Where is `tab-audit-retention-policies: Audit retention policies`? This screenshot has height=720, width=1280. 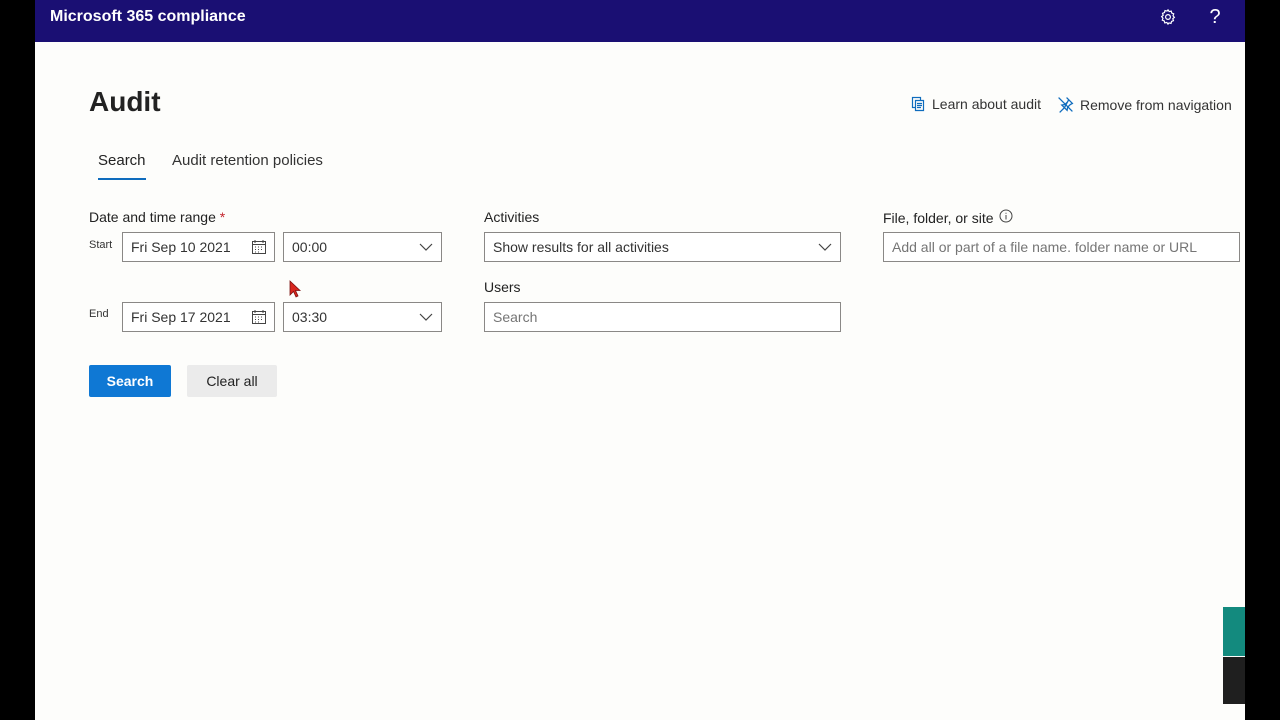
tab-audit-retention-policies: Audit retention policies is located at coordinates (247, 160).